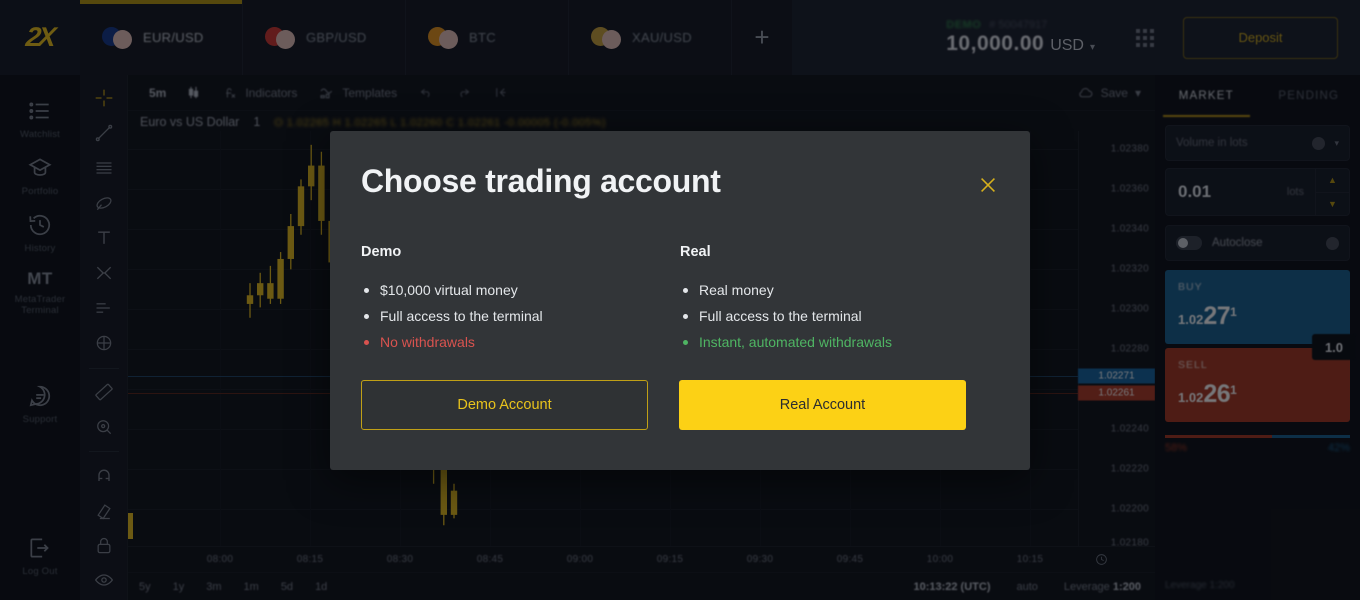 The height and width of the screenshot is (600, 1360). Describe the element at coordinates (520, 342) in the screenshot. I see `list-item: No withdrawals` at that location.